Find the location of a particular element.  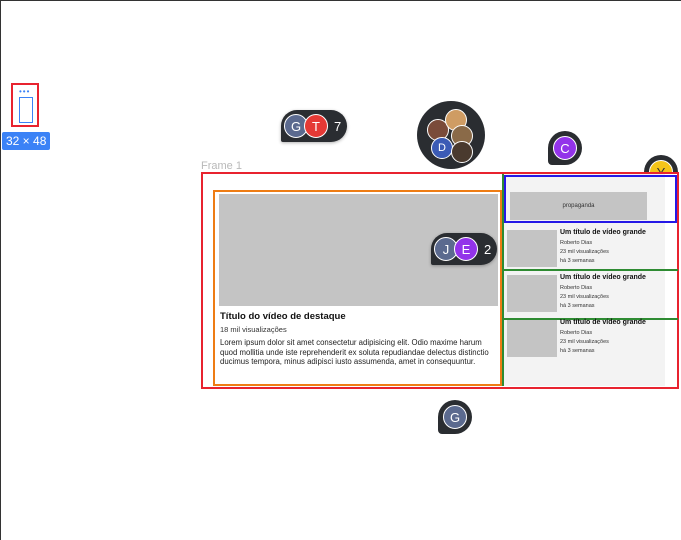

avatar: T is located at coordinates (316, 126).